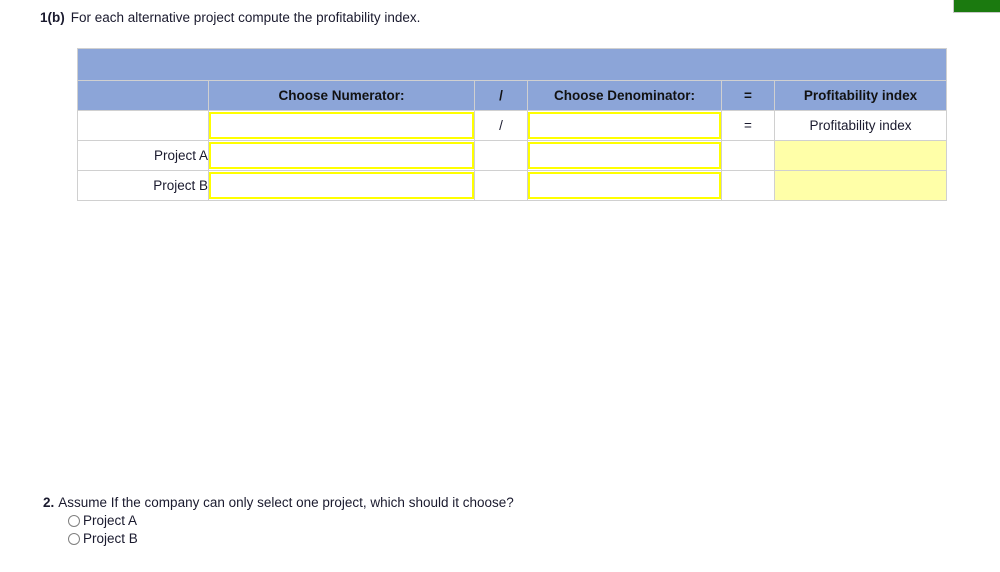 The width and height of the screenshot is (1000, 572). Describe the element at coordinates (860, 95) in the screenshot. I see `header-profitability-index: Profitability index` at that location.